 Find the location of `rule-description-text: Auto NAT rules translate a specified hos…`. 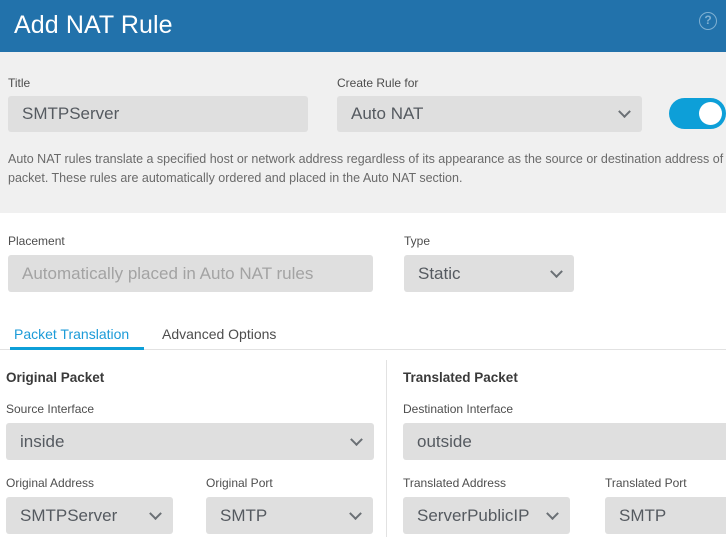

rule-description-text: Auto NAT rules translate a specified hos… is located at coordinates (367, 168).